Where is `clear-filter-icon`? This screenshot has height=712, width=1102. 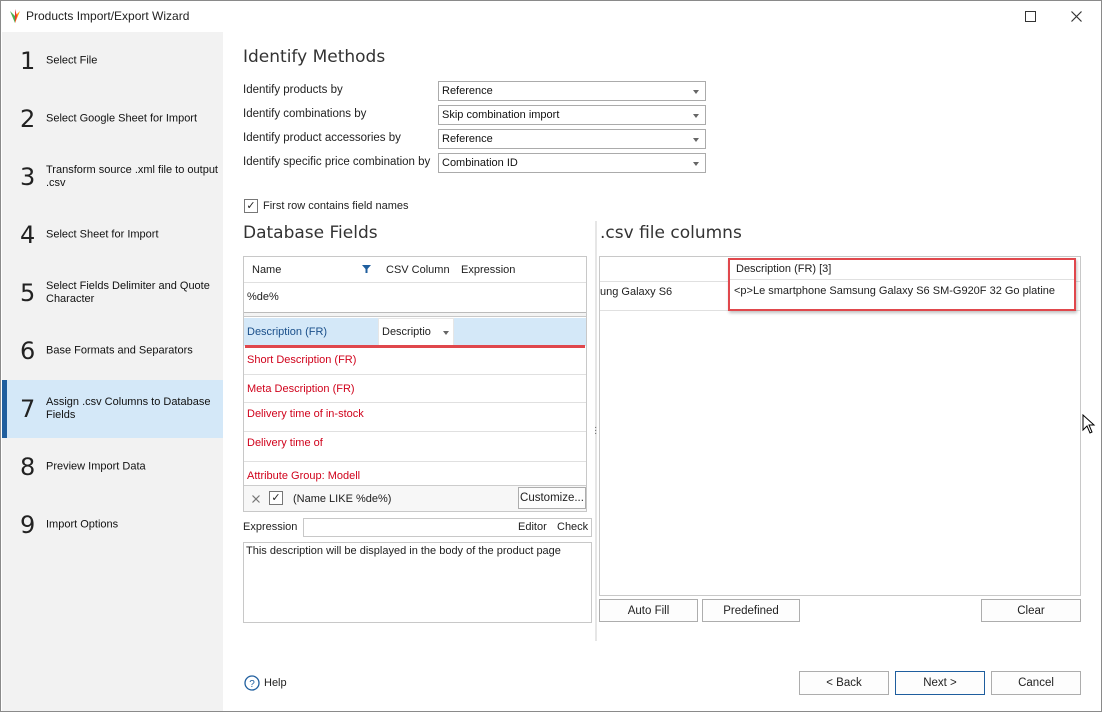
clear-filter-icon is located at coordinates (256, 499).